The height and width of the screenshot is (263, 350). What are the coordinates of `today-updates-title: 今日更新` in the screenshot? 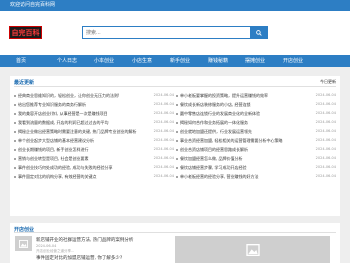 It's located at (328, 81).